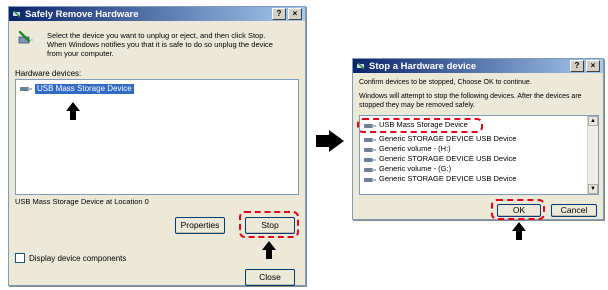 The height and width of the screenshot is (290, 608). I want to click on help-button: ?, so click(279, 14).